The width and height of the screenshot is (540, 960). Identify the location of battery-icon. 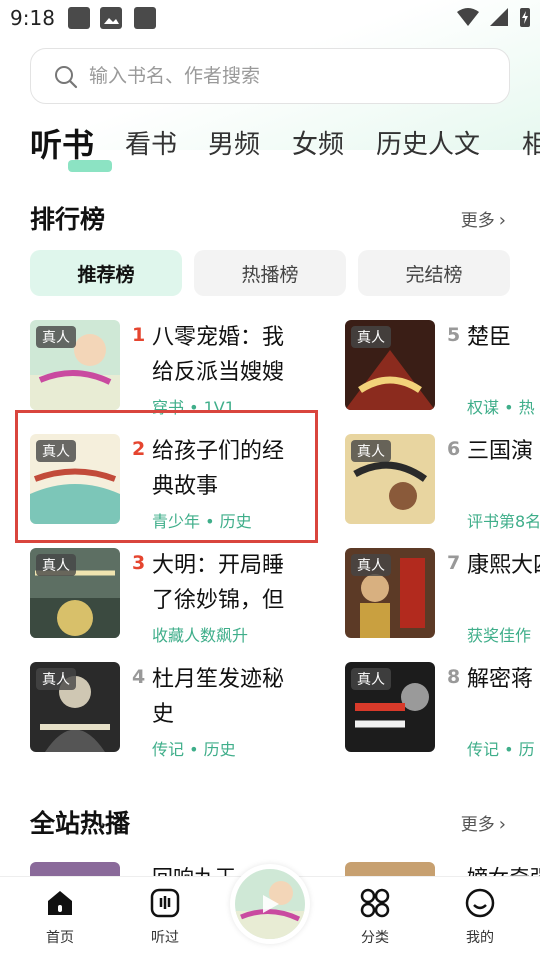
(525, 17).